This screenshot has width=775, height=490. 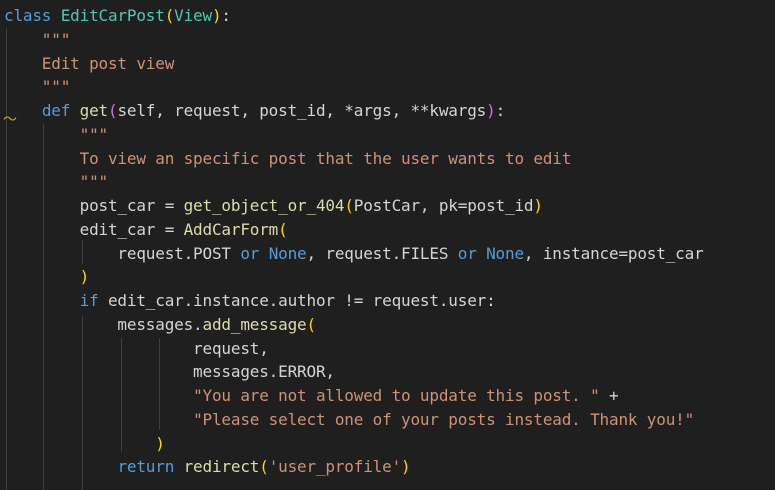 I want to click on code-token: messages.ERROR,, so click(x=169, y=372).